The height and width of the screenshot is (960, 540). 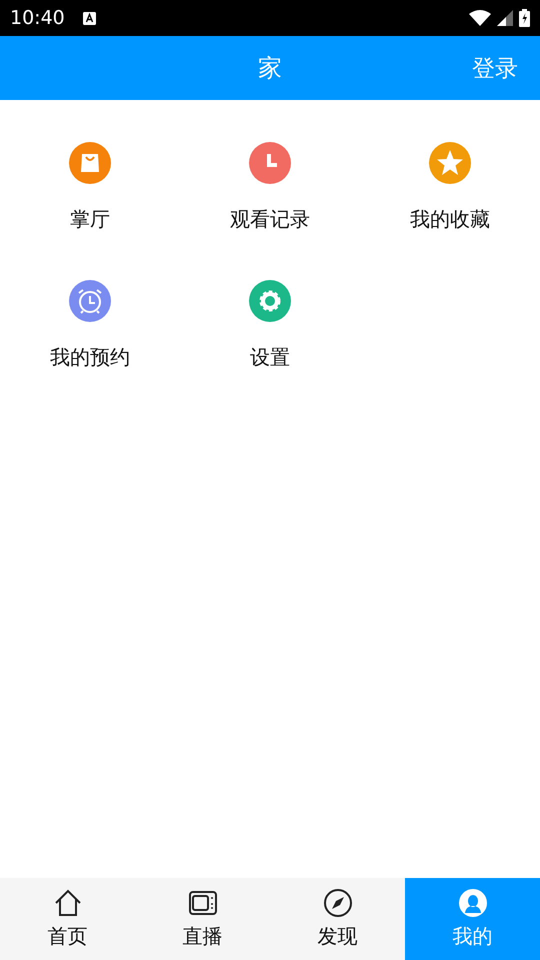 What do you see at coordinates (450, 187) in the screenshot?
I see `menu-item: 我的收藏` at bounding box center [450, 187].